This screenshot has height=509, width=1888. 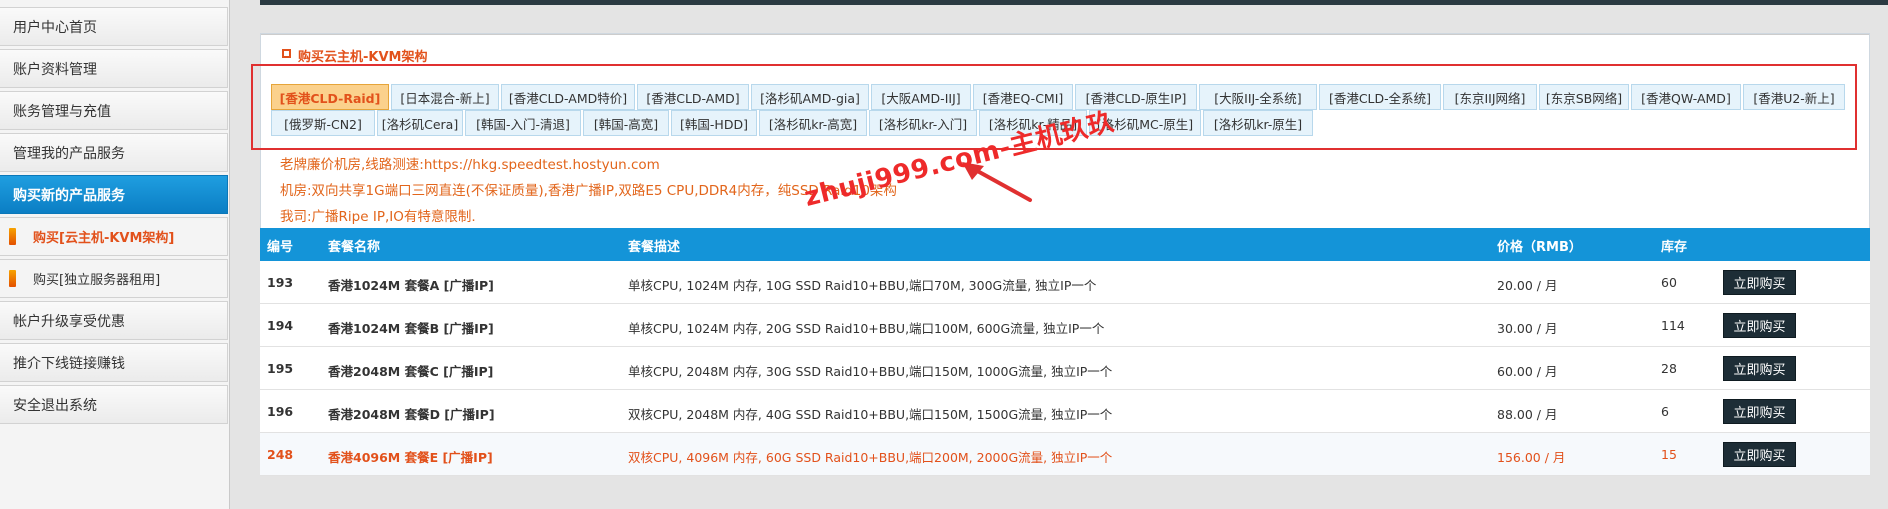 I want to click on cell-price: 20.00 / 月, so click(x=1527, y=285).